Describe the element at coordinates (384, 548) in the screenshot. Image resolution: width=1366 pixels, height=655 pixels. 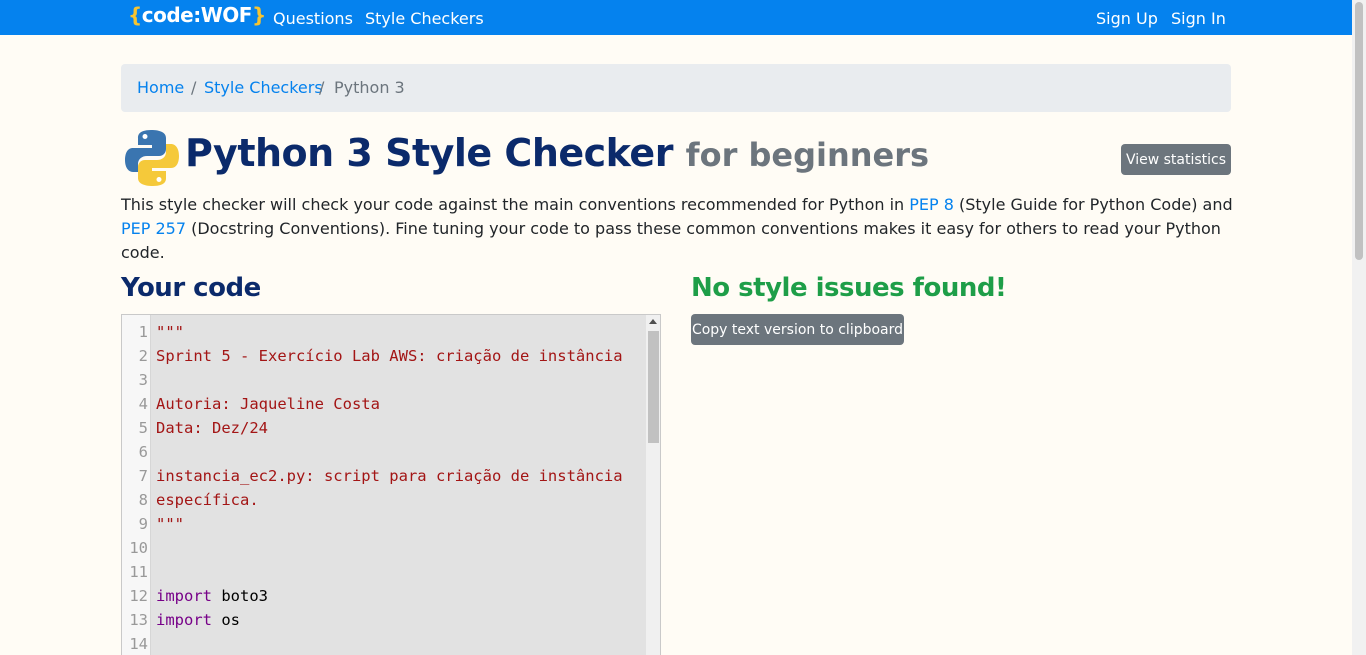
I see `code-line: 10` at that location.